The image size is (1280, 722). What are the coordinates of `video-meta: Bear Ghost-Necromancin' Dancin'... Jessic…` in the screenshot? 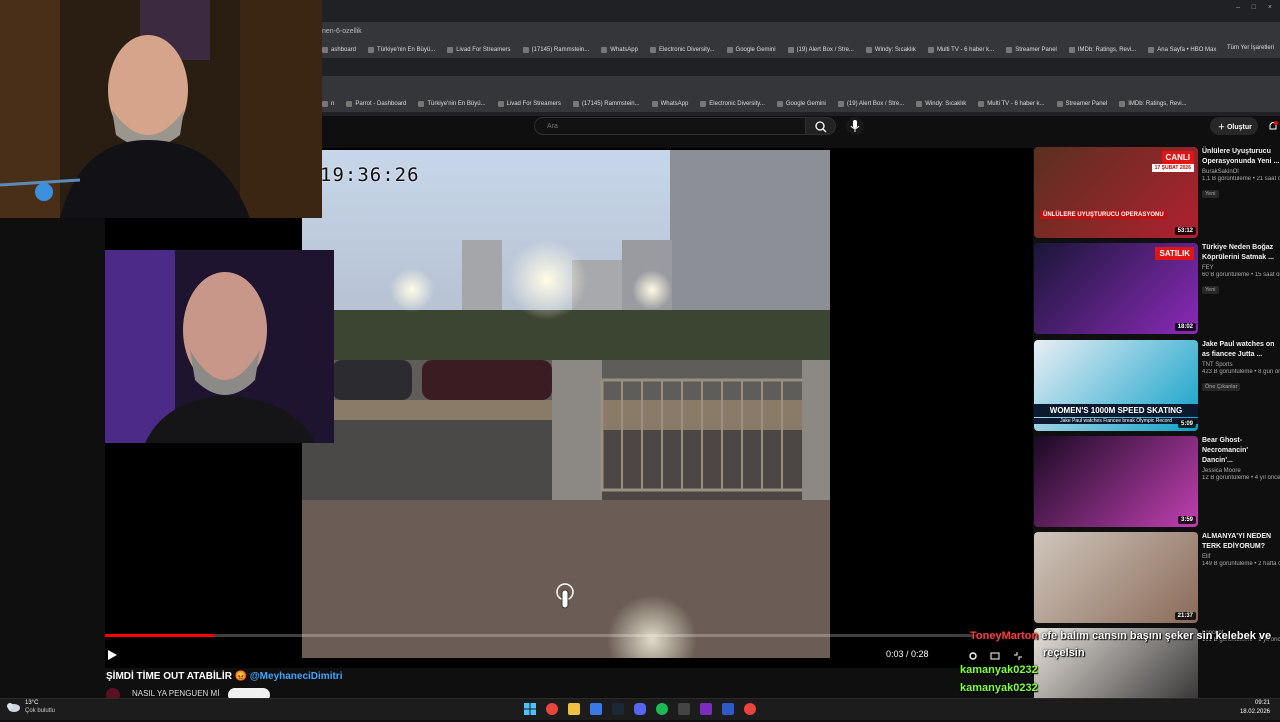 It's located at (1241, 458).